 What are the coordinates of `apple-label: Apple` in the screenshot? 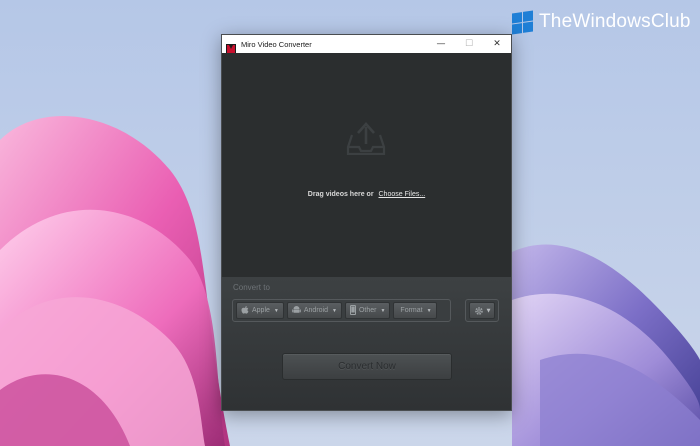 It's located at (261, 310).